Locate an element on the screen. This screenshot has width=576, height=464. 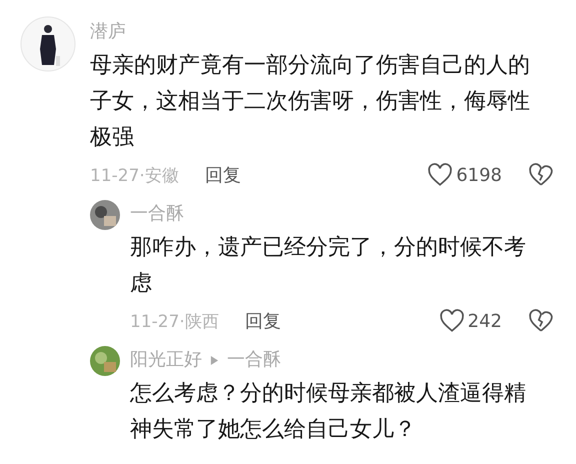
comment-text: 那咋办，遗产已经分完了，分的时候不考虑 is located at coordinates (328, 266).